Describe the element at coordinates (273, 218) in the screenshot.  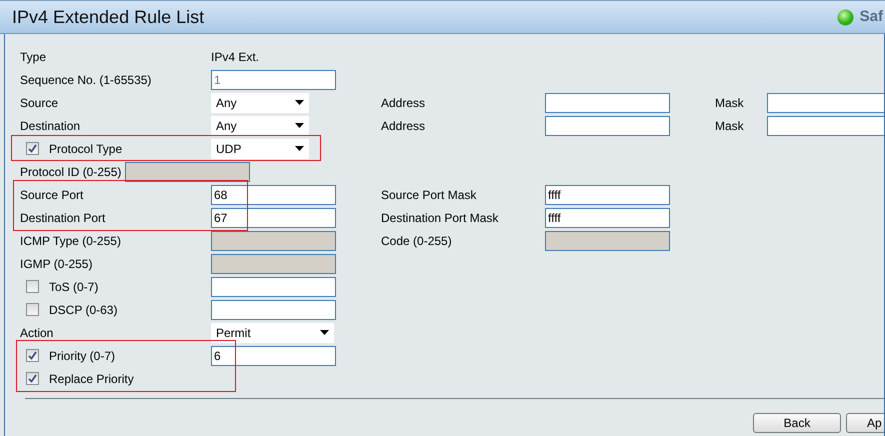
I see `input-field: 67` at that location.